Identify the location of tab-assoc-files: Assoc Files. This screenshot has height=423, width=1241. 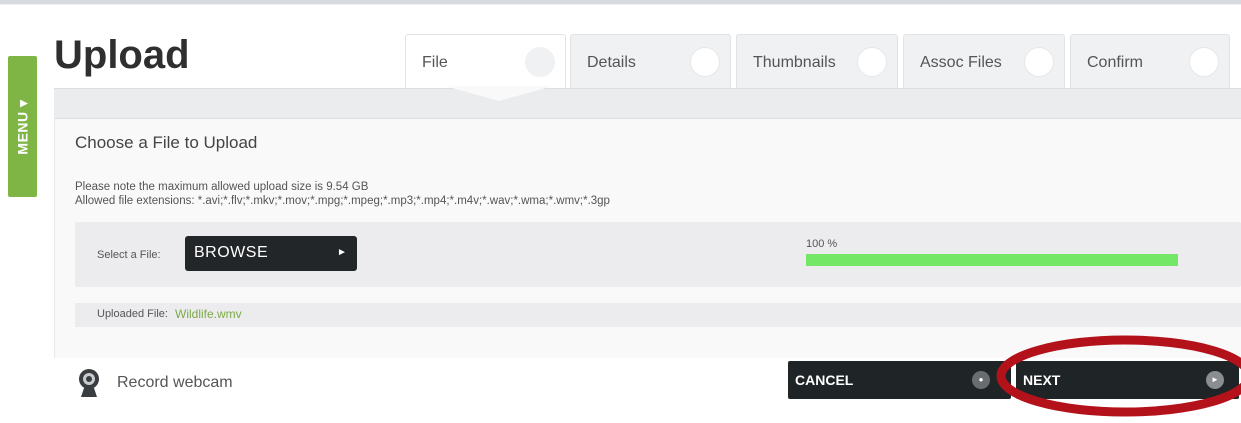
(984, 61).